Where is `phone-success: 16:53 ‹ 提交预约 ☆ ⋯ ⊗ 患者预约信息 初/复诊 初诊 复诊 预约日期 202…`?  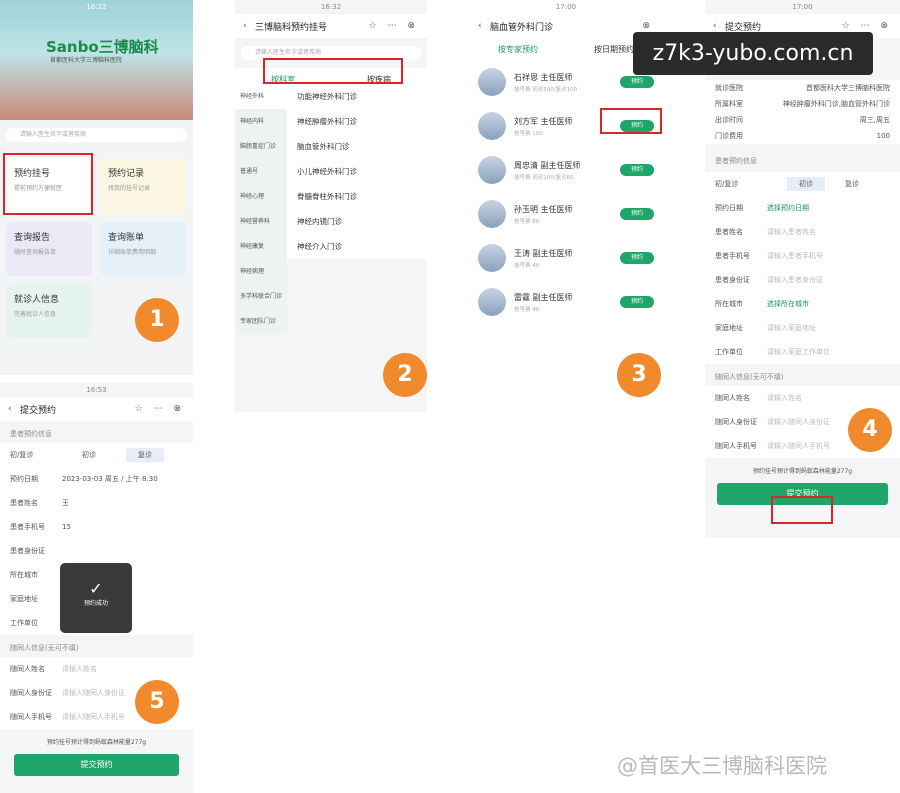 phone-success: 16:53 ‹ 提交预约 ☆ ⋯ ⊗ 患者预约信息 初/复诊 初诊 复诊 预约日期 202… is located at coordinates (96, 588).